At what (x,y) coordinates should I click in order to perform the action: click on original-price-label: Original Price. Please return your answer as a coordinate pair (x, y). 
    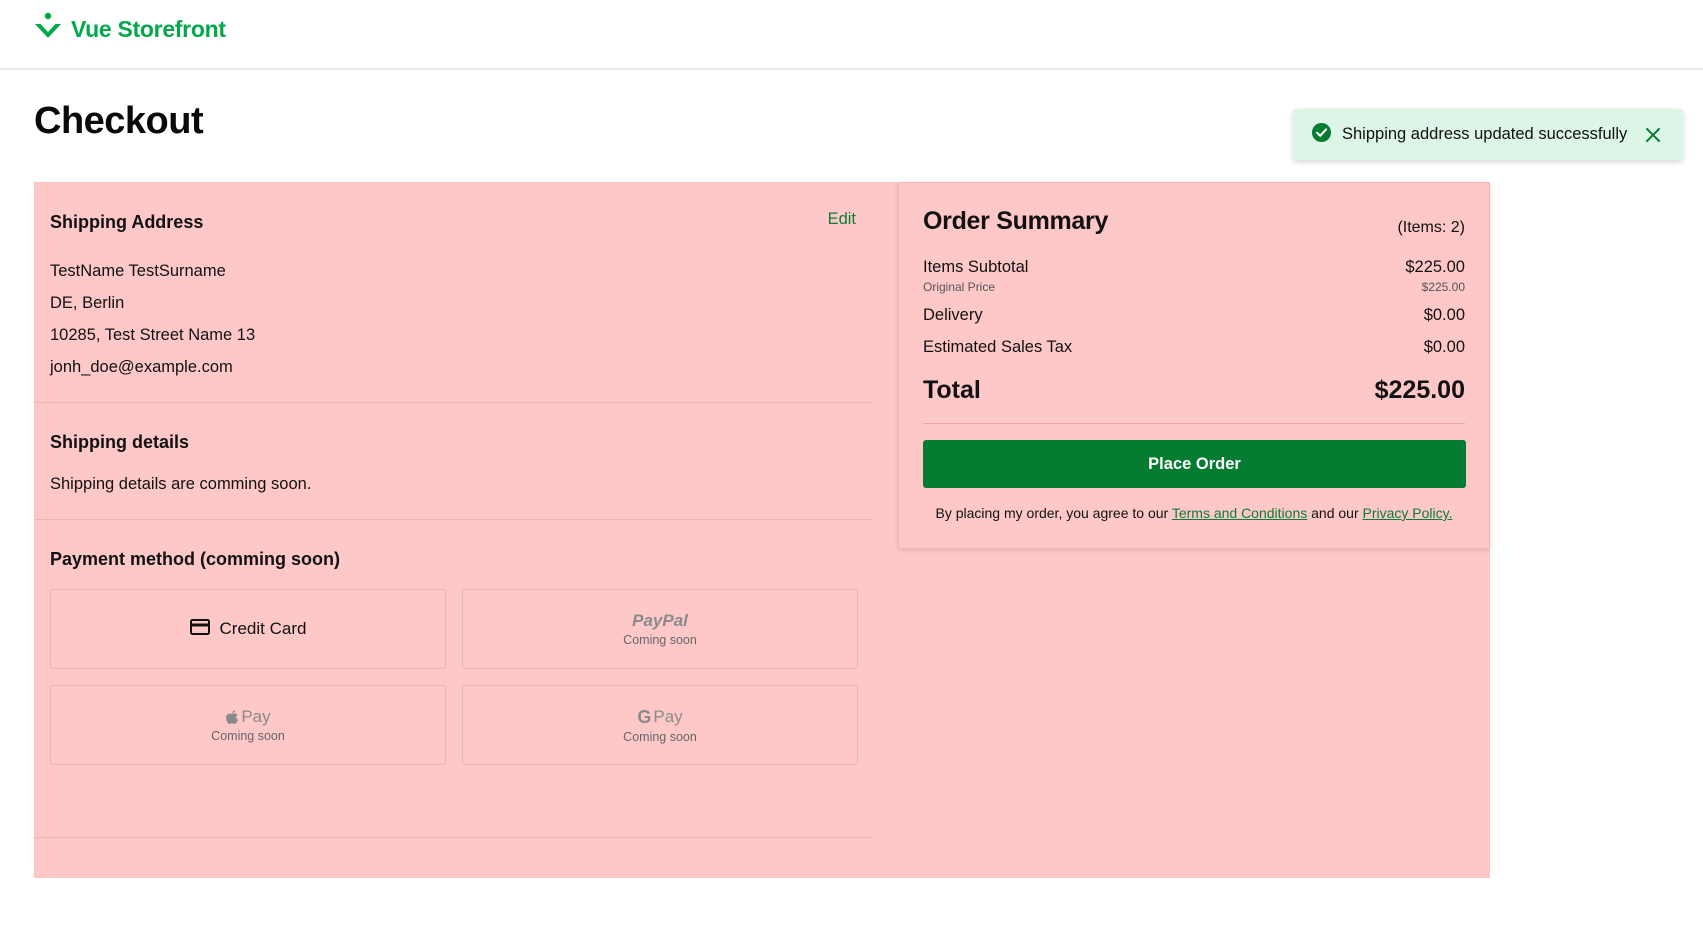
    Looking at the image, I should click on (959, 287).